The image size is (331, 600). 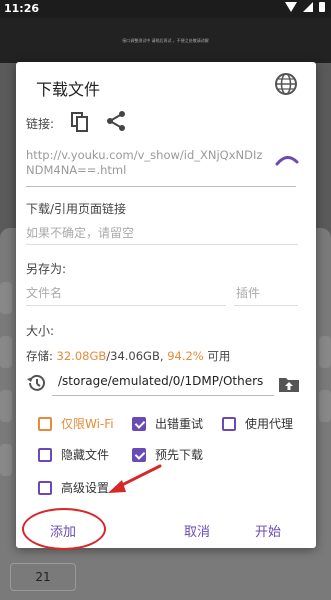 What do you see at coordinates (81, 356) in the screenshot?
I see `storage-free: 32.08GB` at bounding box center [81, 356].